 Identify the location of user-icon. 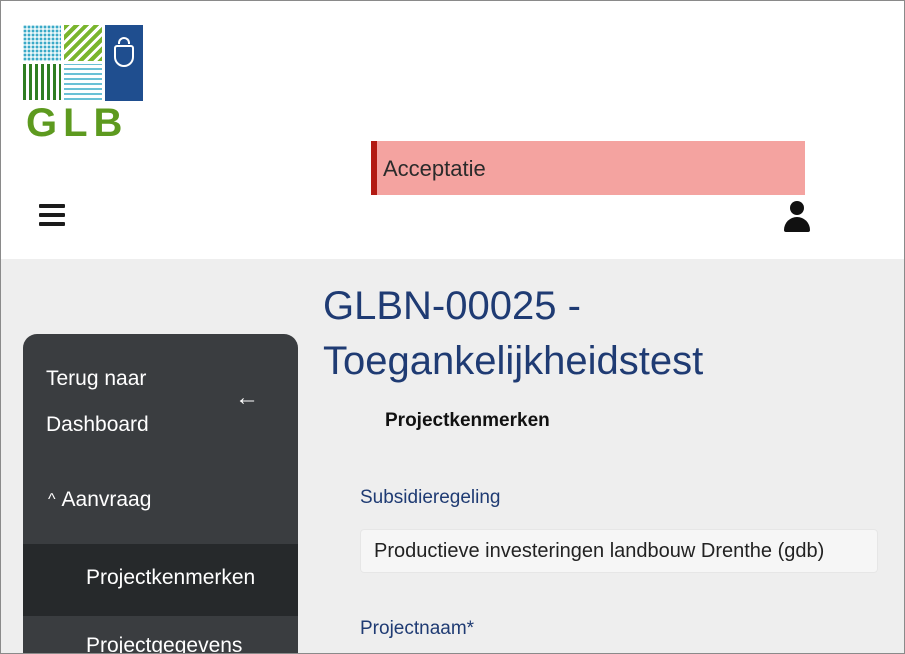
(797, 217).